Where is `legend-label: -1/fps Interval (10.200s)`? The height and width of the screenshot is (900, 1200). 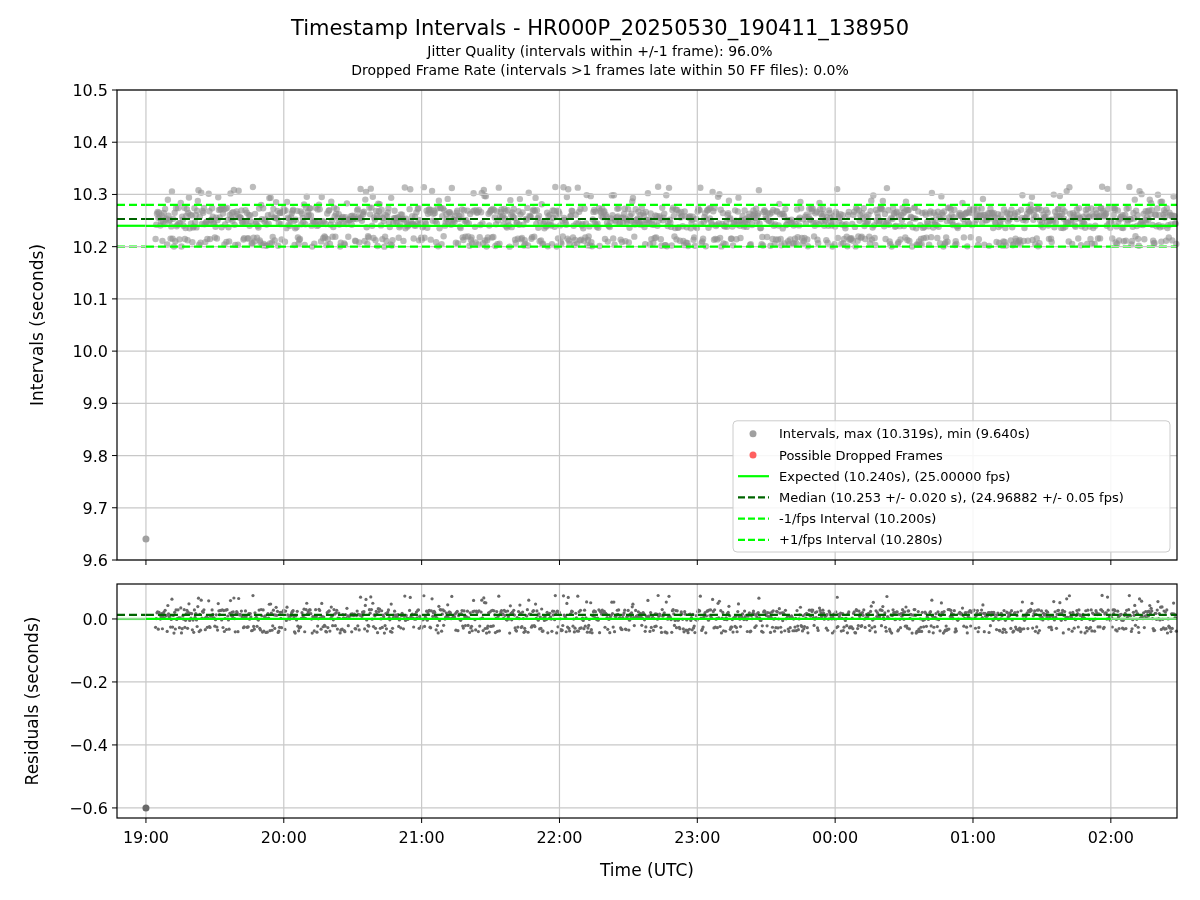 legend-label: -1/fps Interval (10.200s) is located at coordinates (858, 519).